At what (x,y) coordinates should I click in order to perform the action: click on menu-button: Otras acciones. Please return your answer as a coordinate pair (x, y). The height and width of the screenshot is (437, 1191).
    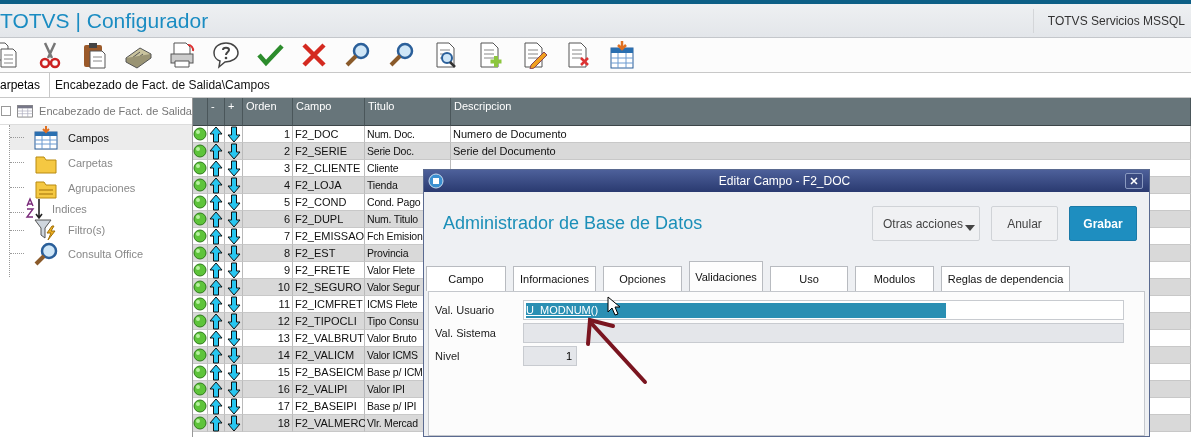
    Looking at the image, I should click on (926, 223).